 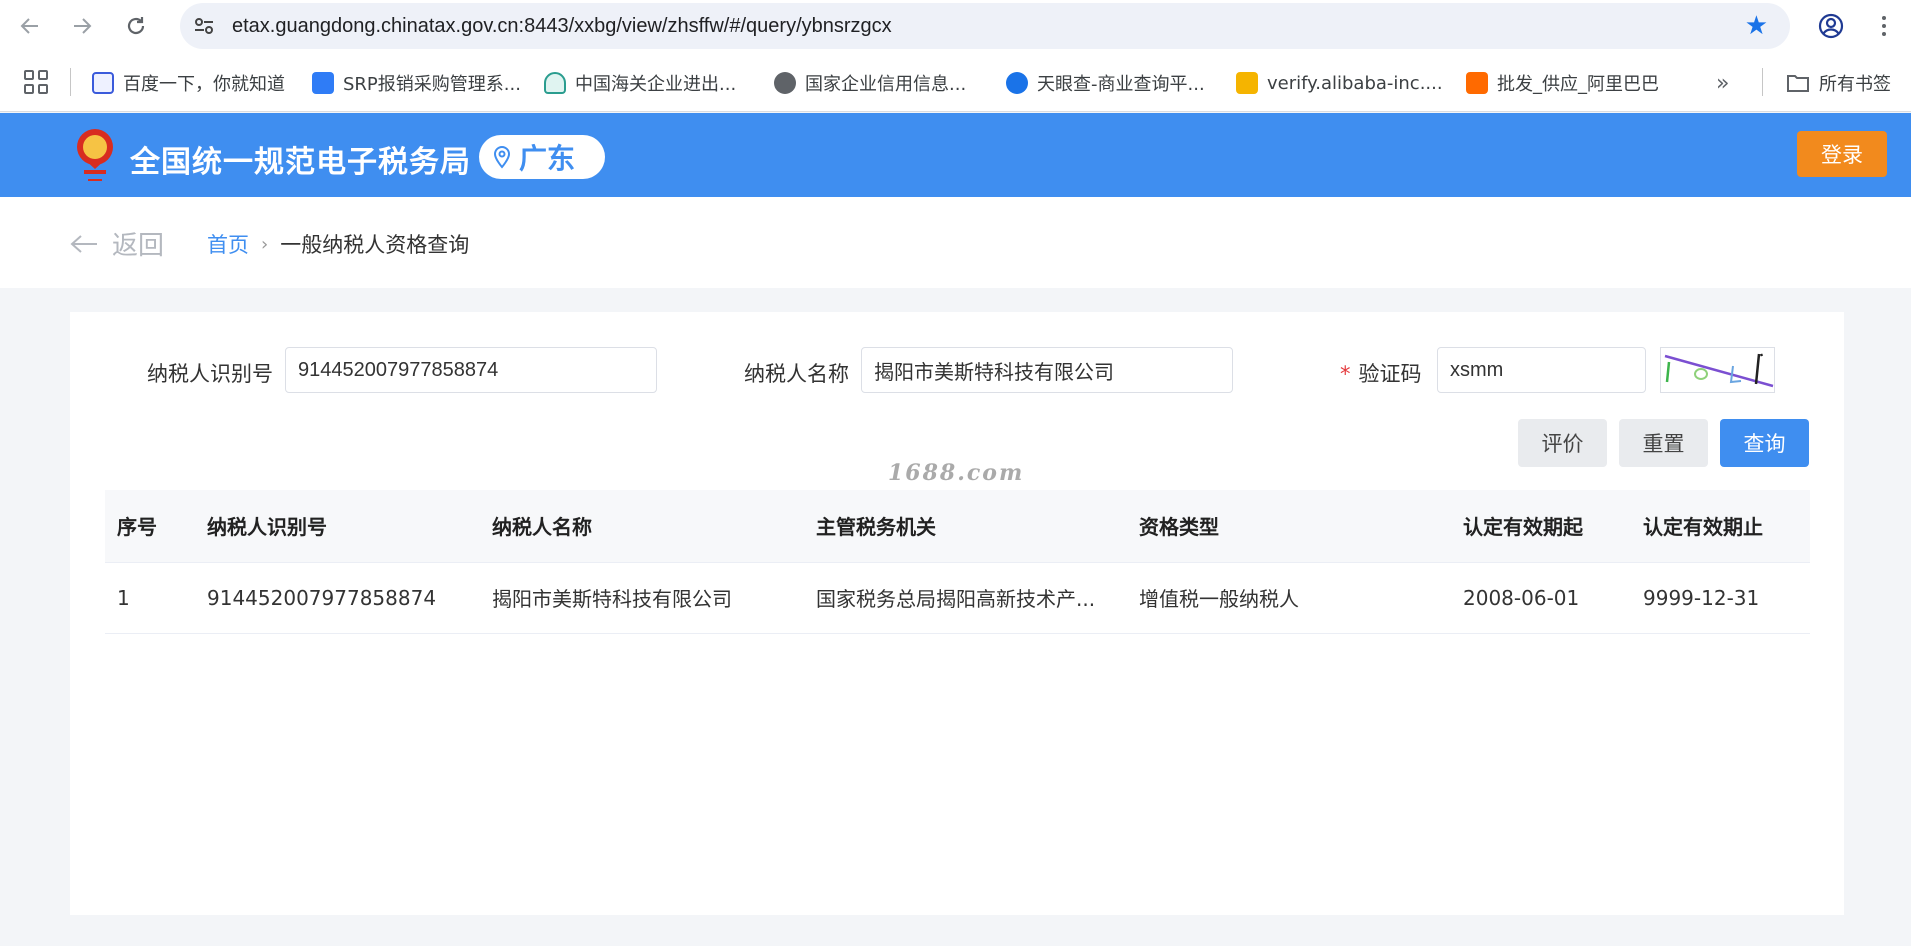 What do you see at coordinates (965, 526) in the screenshot?
I see `column-header: 主管税务机关` at bounding box center [965, 526].